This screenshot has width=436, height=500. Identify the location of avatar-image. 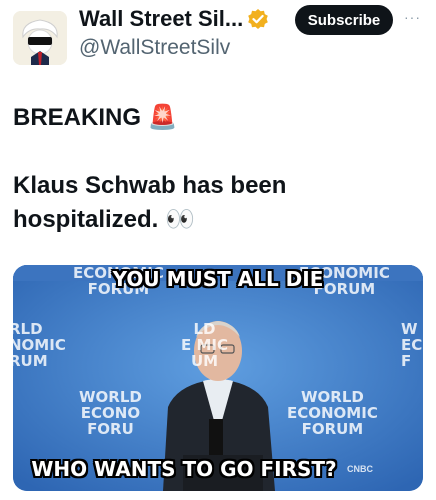
(40, 38).